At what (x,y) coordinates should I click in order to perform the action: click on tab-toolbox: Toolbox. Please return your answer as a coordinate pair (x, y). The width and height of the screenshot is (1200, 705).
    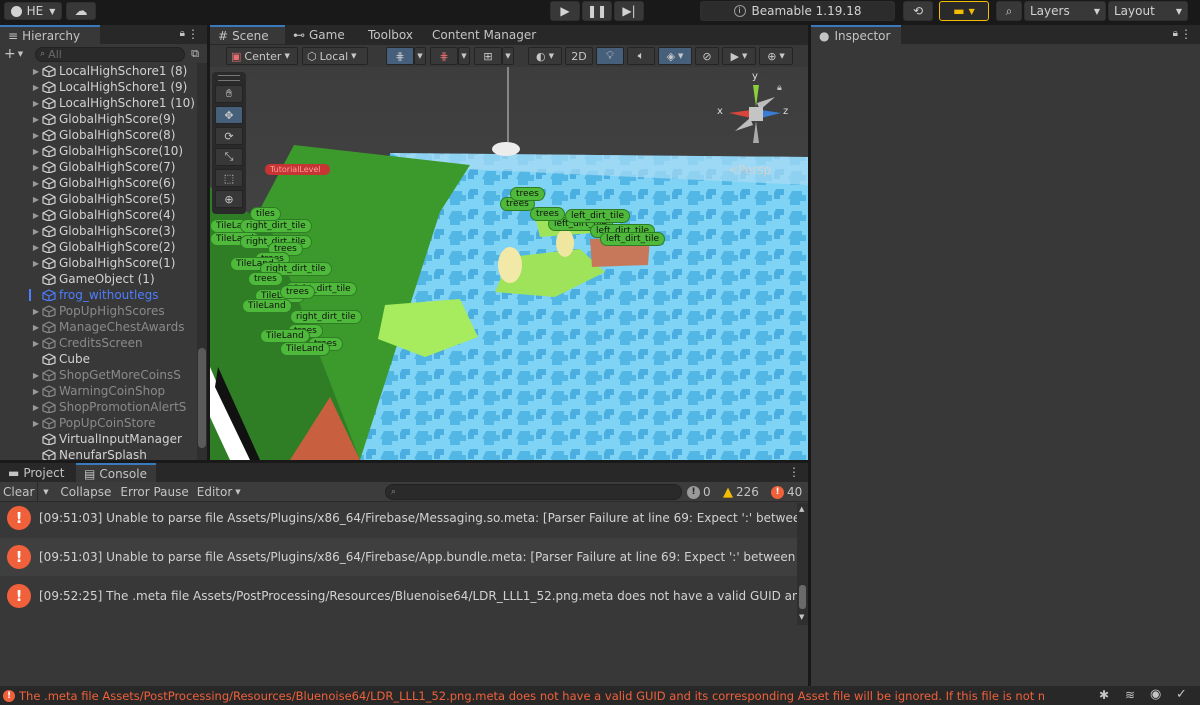
    Looking at the image, I should click on (390, 34).